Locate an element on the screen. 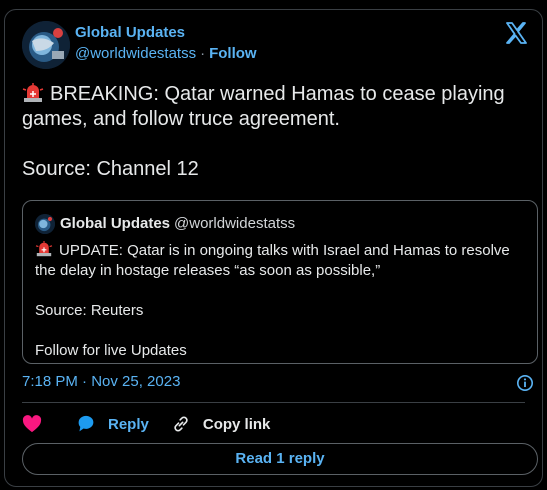  reply-button: Reply is located at coordinates (112, 424).